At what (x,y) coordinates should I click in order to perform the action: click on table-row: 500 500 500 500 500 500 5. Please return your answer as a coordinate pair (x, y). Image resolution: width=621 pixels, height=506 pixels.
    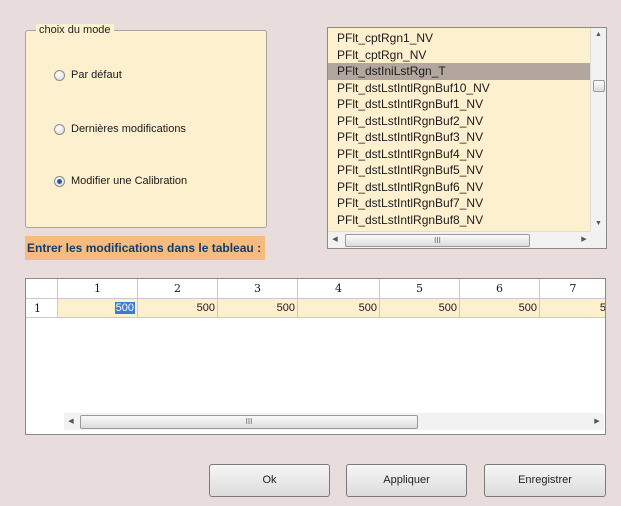
    Looking at the image, I should click on (315, 308).